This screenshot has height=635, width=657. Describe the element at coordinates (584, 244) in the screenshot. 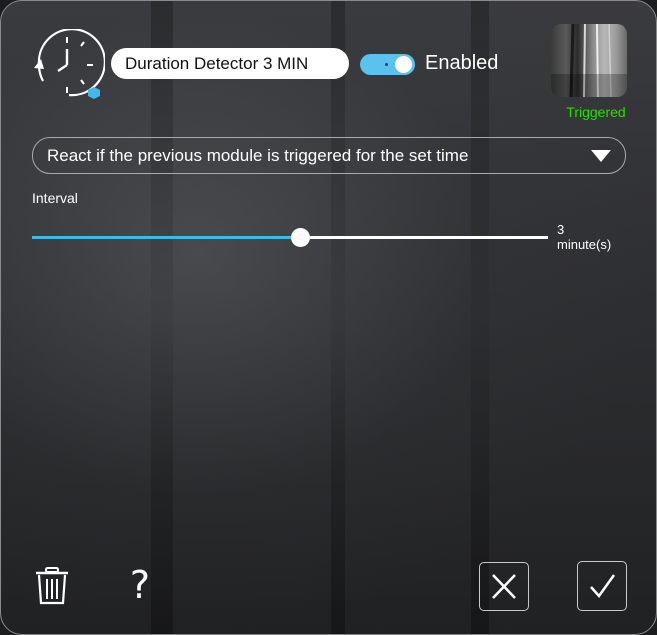

I see `interval-unit: minute(s)` at that location.